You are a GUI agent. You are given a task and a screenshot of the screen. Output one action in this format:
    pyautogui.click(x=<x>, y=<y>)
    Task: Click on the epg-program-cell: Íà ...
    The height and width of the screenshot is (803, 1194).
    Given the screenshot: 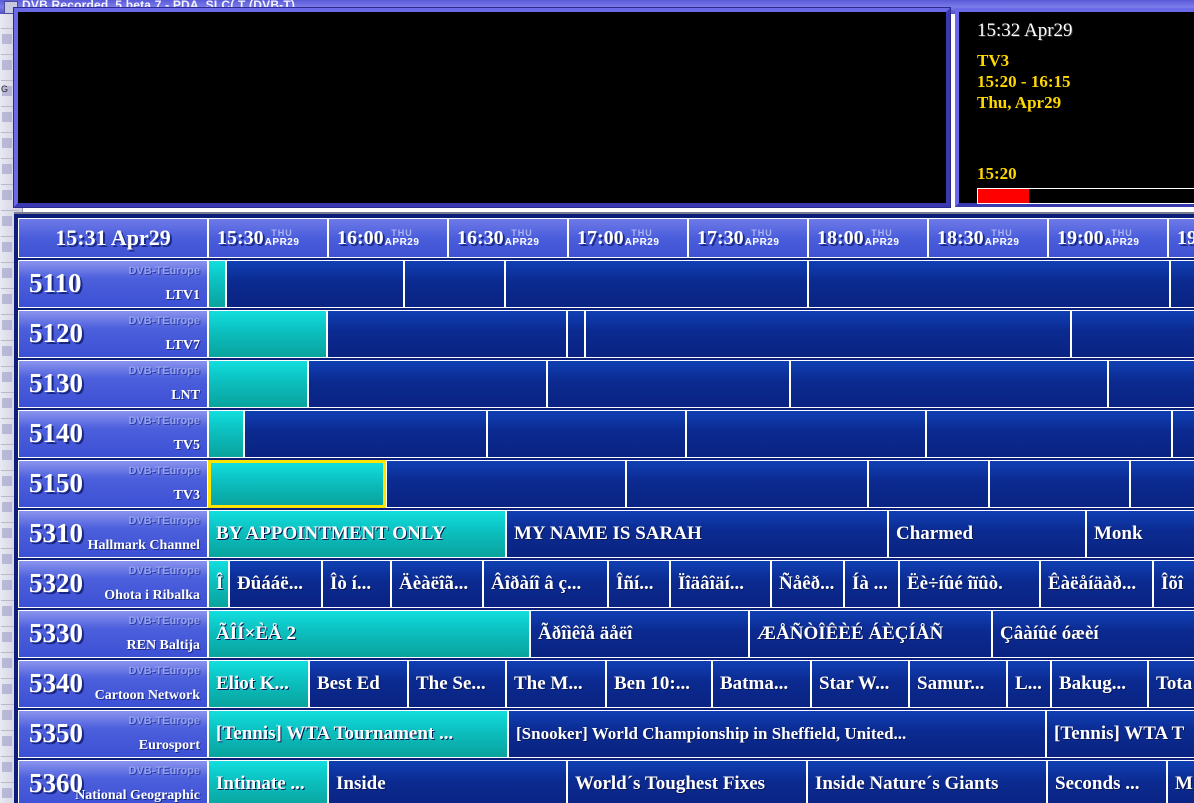 What is the action you would take?
    pyautogui.click(x=871, y=584)
    